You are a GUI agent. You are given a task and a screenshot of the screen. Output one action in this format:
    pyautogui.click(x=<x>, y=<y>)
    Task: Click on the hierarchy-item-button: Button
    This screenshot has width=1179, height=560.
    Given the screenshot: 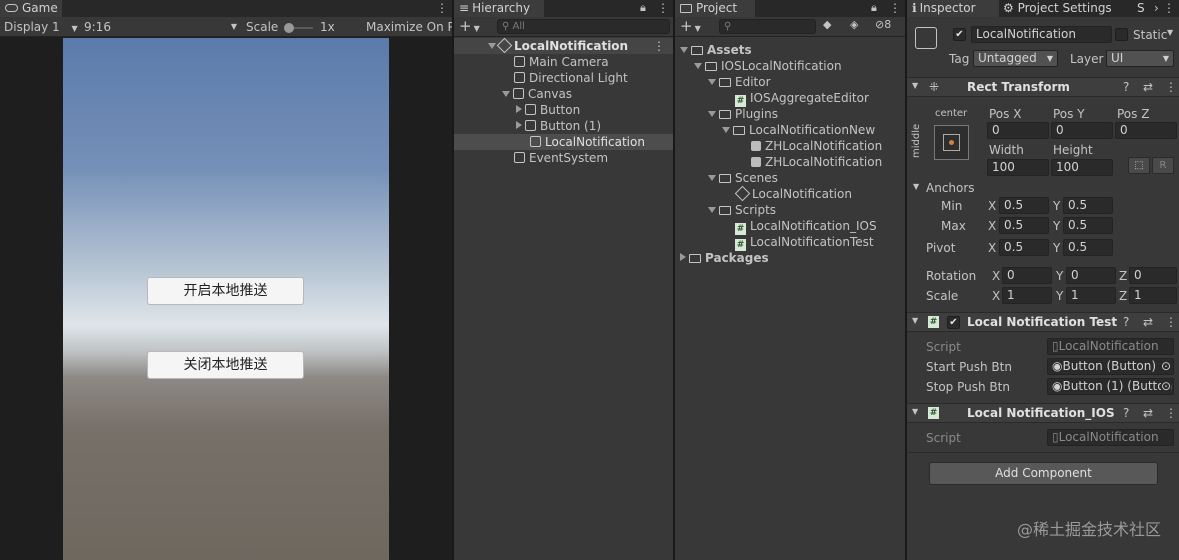 What is the action you would take?
    pyautogui.click(x=563, y=110)
    